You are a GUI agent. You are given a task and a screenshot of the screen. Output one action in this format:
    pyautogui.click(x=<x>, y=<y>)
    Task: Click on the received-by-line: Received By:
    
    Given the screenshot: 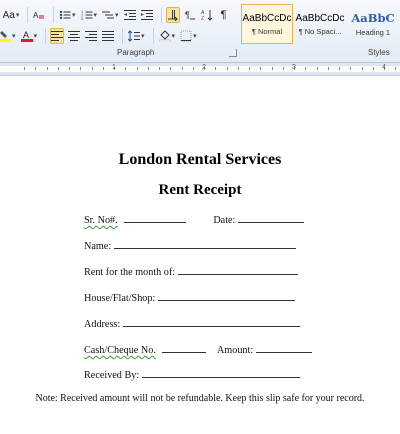 What is the action you would take?
    pyautogui.click(x=192, y=374)
    